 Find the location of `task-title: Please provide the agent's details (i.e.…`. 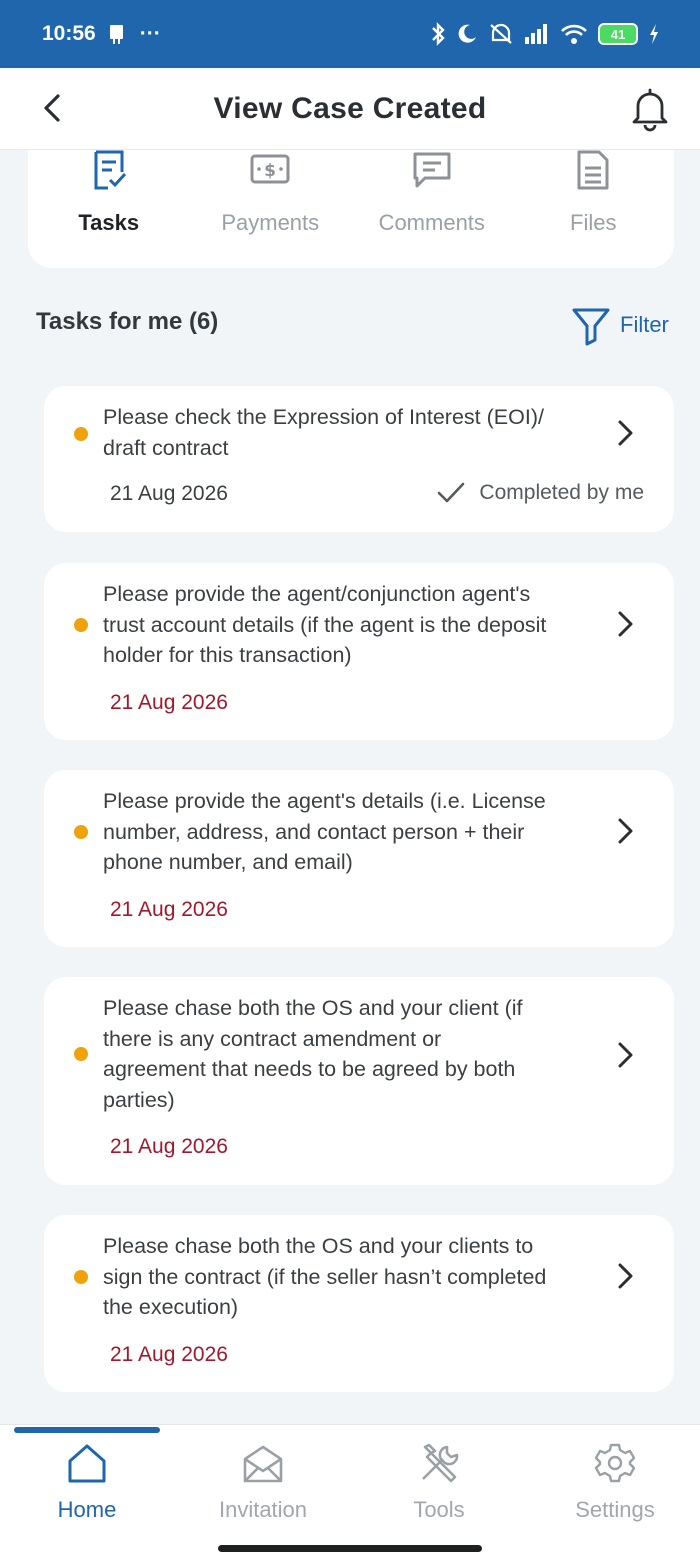

task-title: Please provide the agent's details (i.e.… is located at coordinates (324, 831).